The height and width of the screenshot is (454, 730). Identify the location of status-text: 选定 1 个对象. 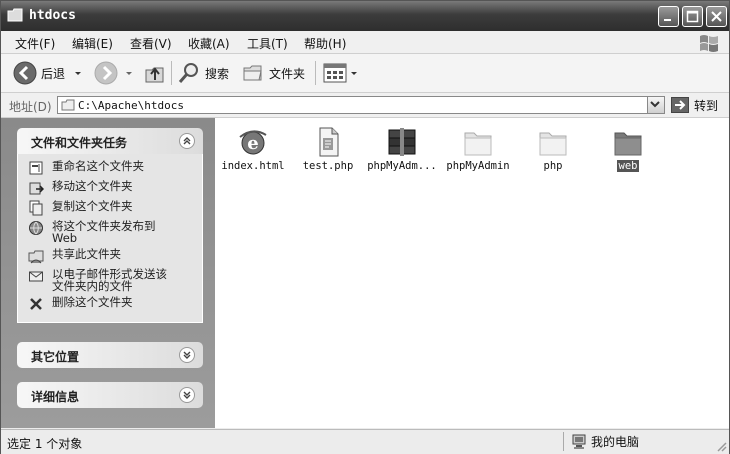
(45, 444).